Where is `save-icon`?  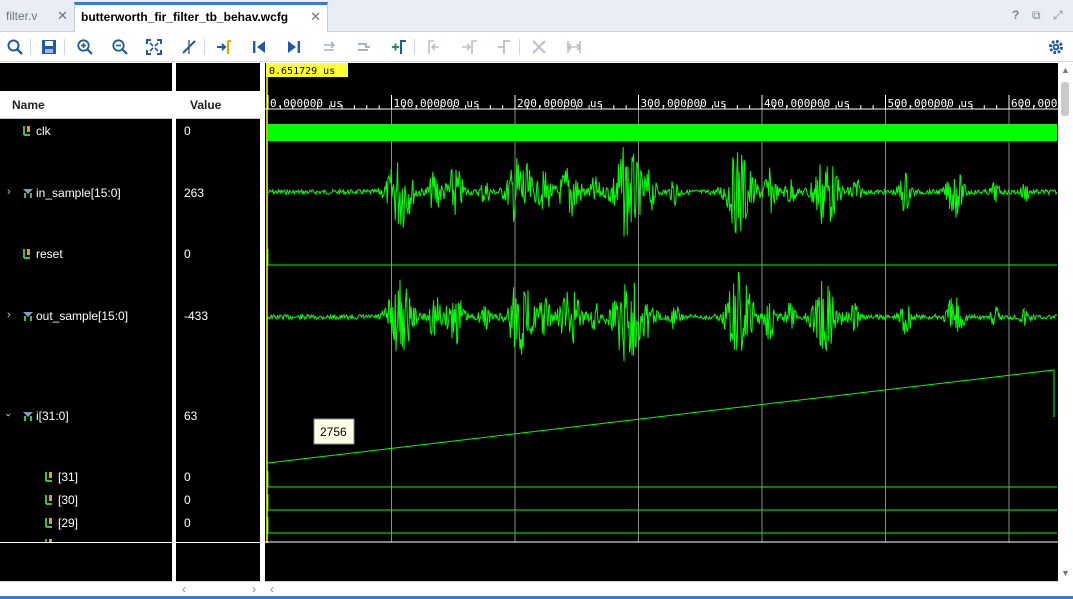 save-icon is located at coordinates (49, 47).